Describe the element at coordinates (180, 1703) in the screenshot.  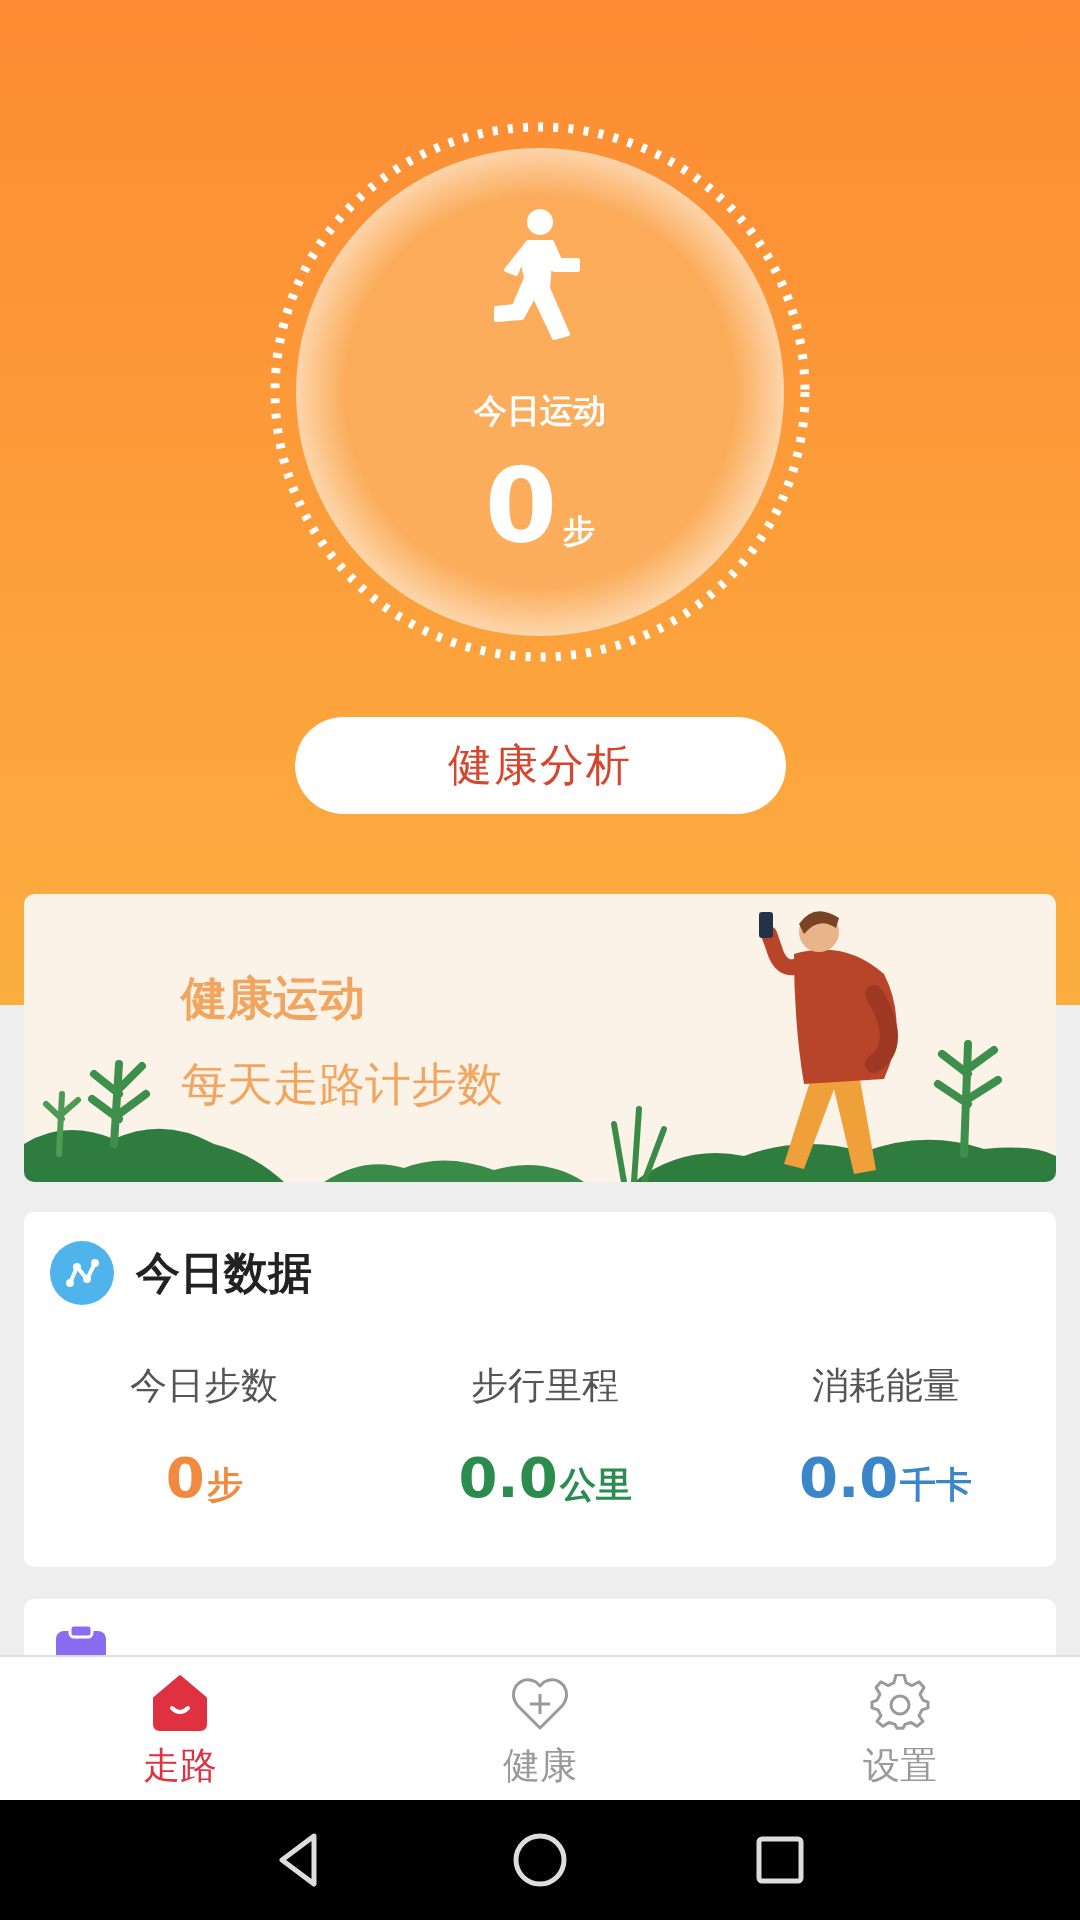
I see `home-icon` at that location.